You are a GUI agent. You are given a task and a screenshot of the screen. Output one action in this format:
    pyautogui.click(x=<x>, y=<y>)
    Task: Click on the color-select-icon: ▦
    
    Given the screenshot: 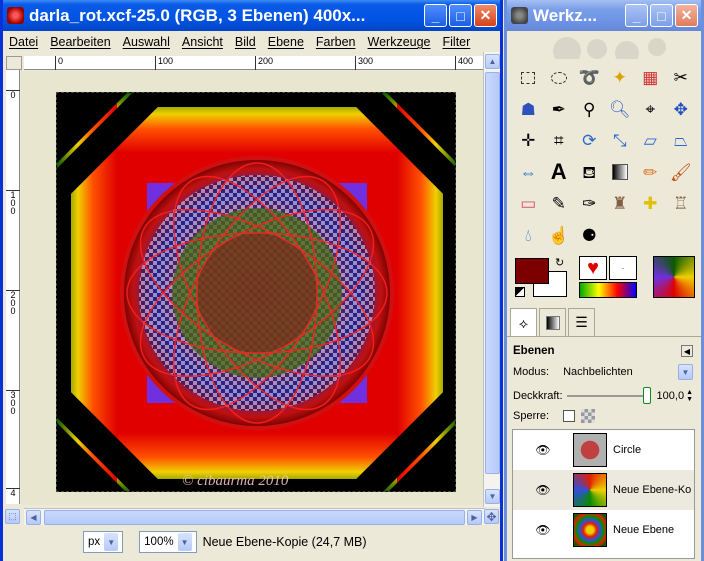 What is the action you would take?
    pyautogui.click(x=650, y=78)
    